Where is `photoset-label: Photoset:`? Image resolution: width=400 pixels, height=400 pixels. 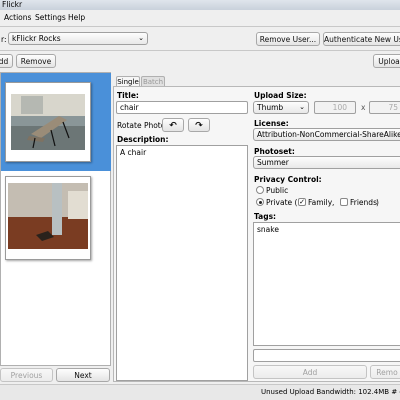
photoset-label: Photoset: is located at coordinates (274, 151).